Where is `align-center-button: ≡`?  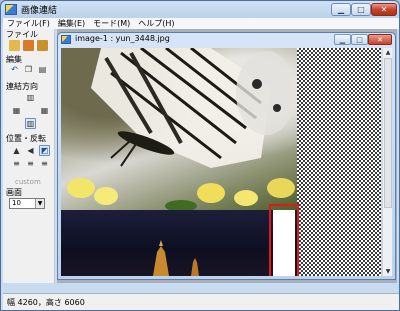
align-center-button: ≡ is located at coordinates (30, 163).